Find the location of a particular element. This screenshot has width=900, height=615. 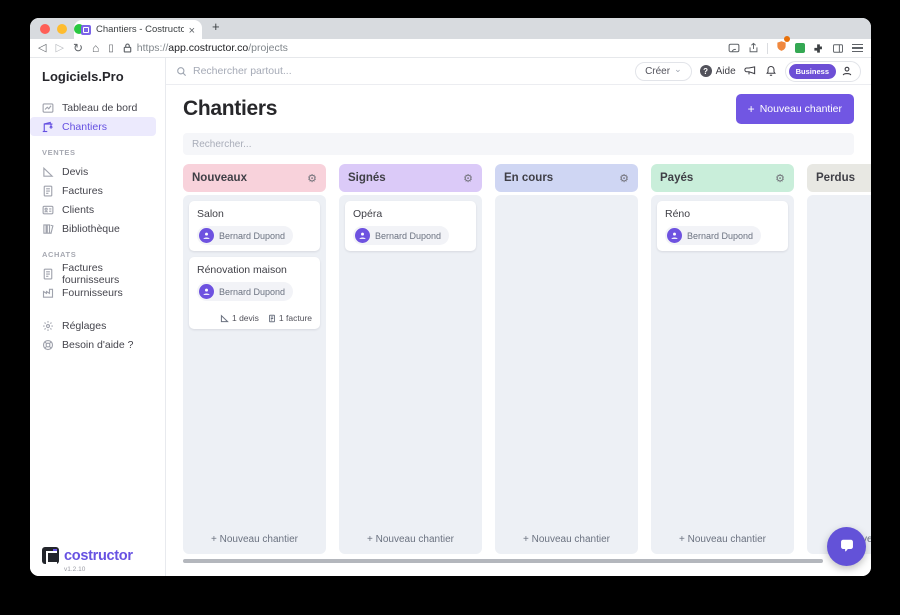

horizontal-scrollbar is located at coordinates (518, 561).